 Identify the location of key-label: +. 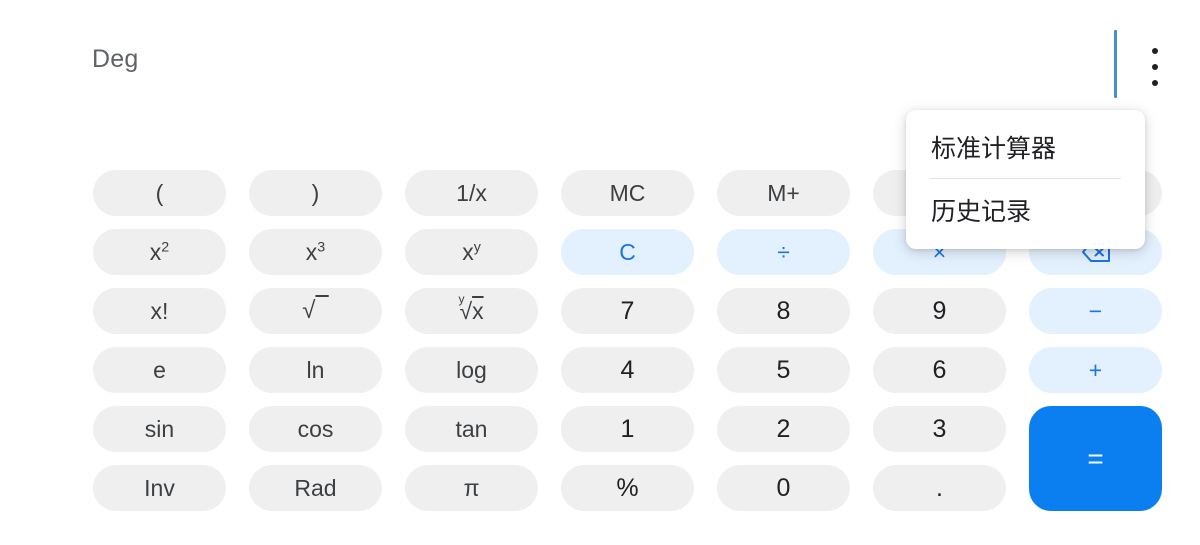
(1095, 369).